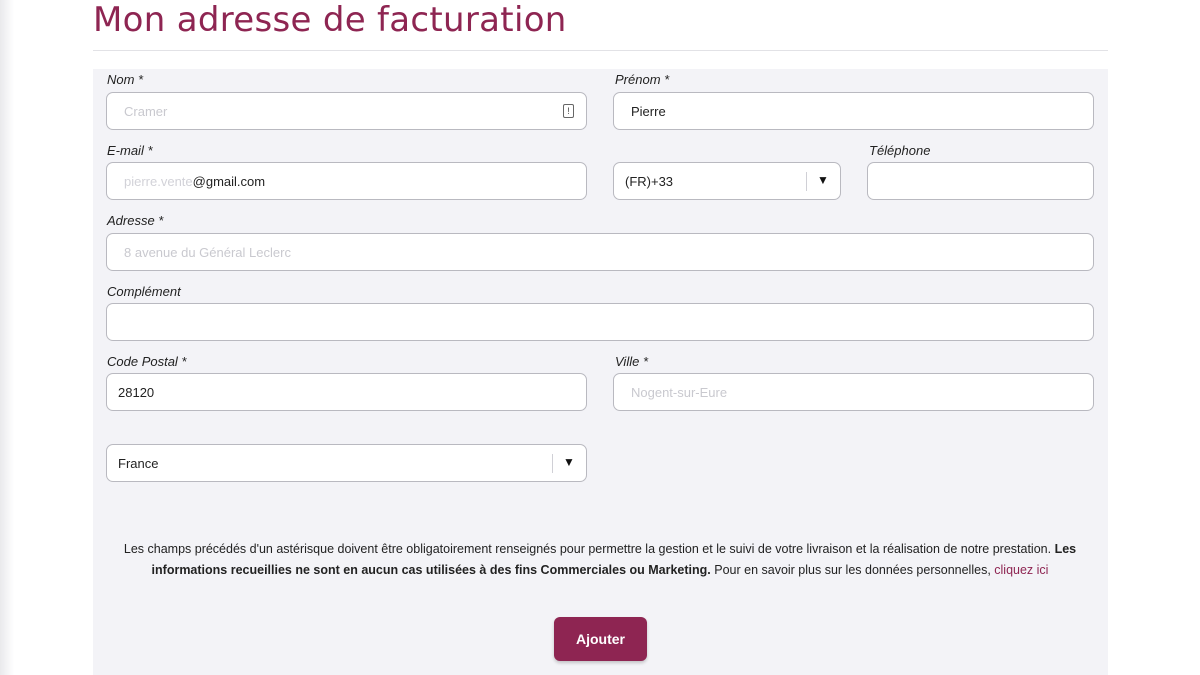  What do you see at coordinates (679, 392) in the screenshot?
I see `ville-value: Nogent-sur-Eure` at bounding box center [679, 392].